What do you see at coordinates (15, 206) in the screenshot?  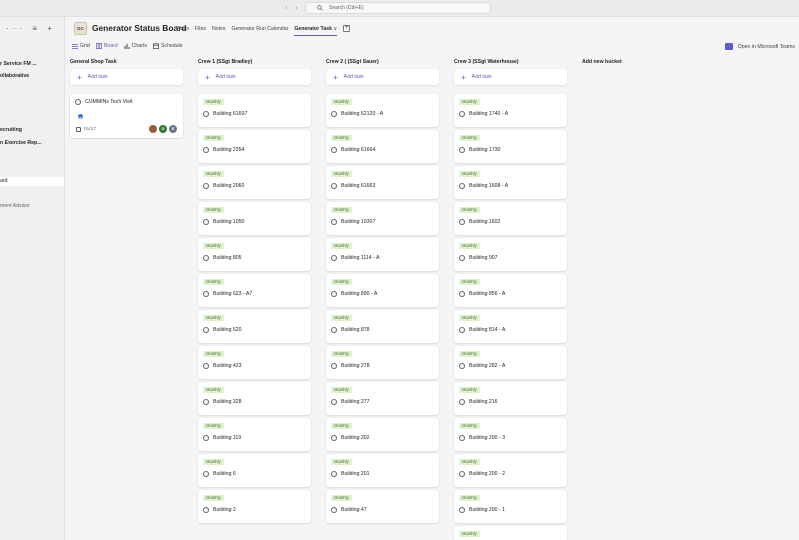 I see `team-item: ment Advisor` at bounding box center [15, 206].